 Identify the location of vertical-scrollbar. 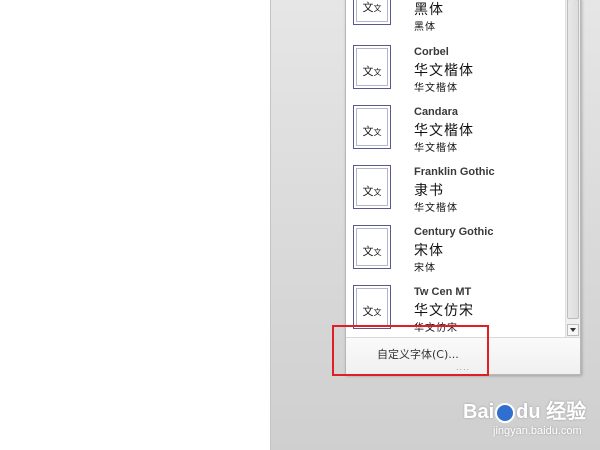
(572, 168).